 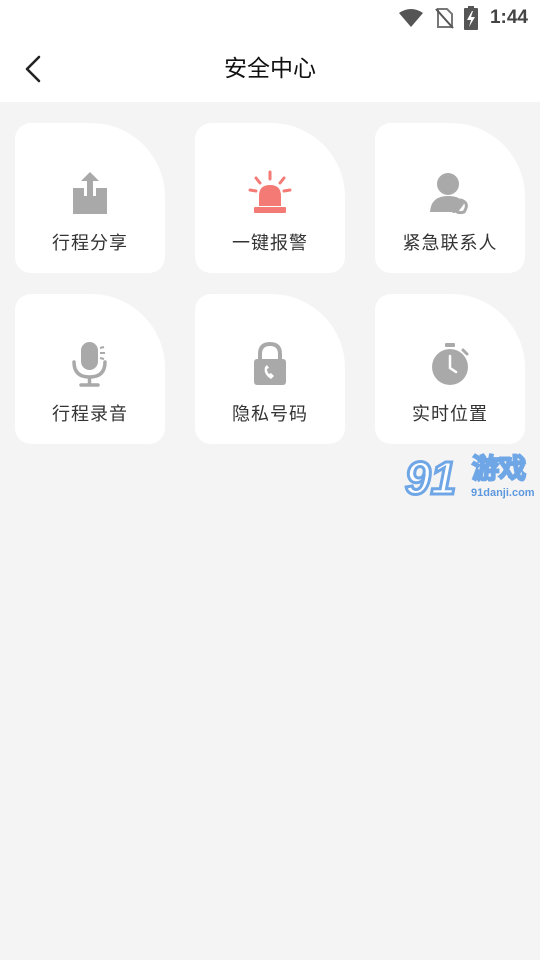 What do you see at coordinates (444, 18) in the screenshot?
I see `no-sim-icon` at bounding box center [444, 18].